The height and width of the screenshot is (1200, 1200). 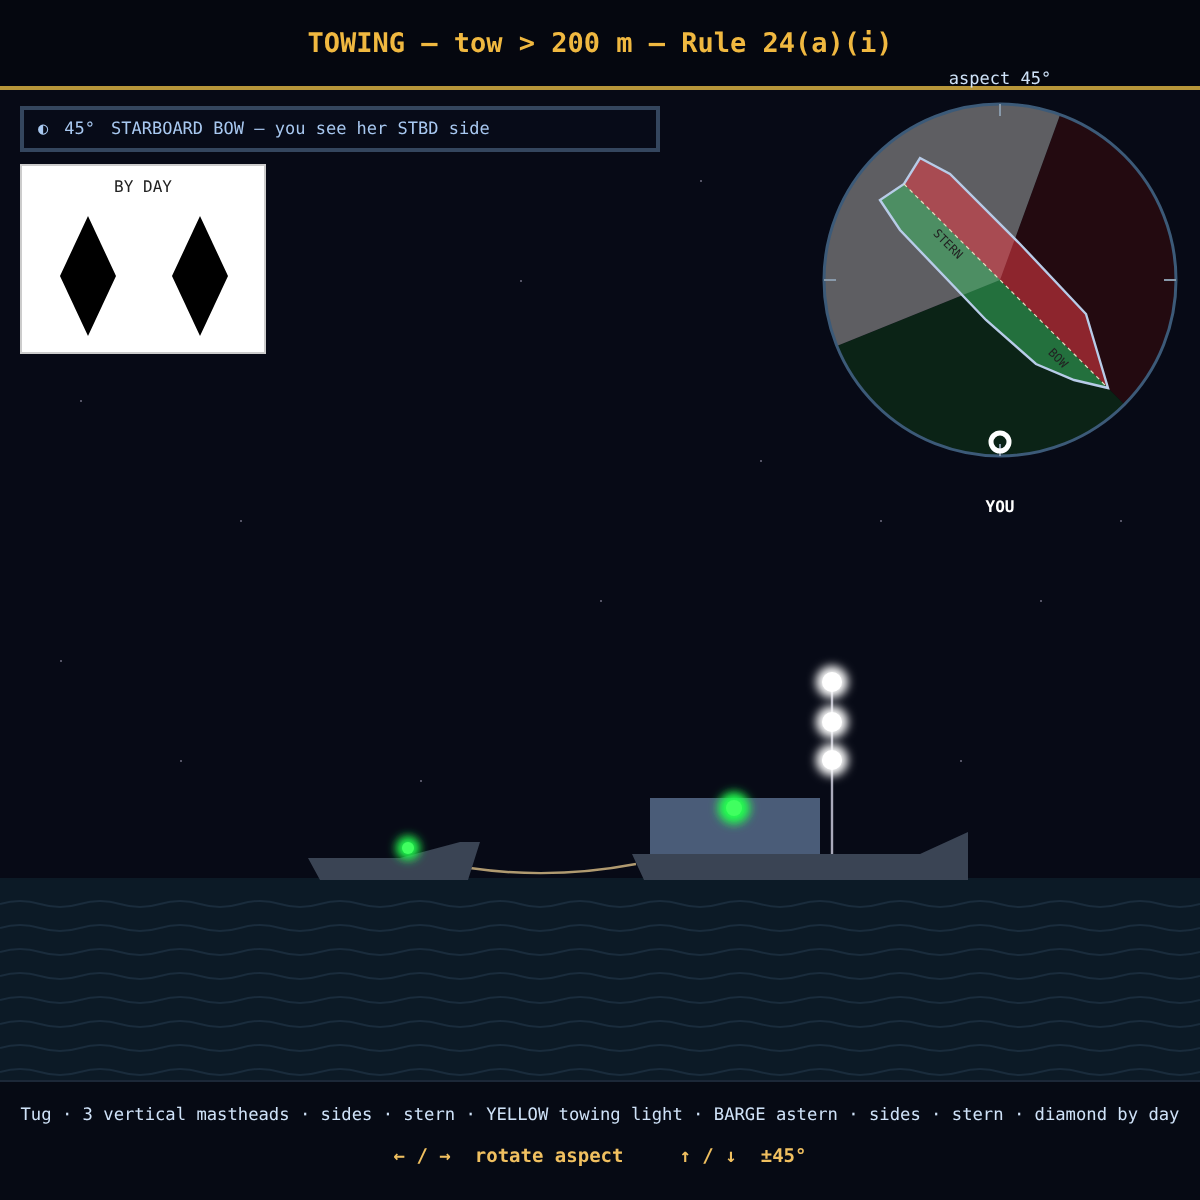 What do you see at coordinates (1000, 80) in the screenshot?
I see `aspect-label: aspect 45°` at bounding box center [1000, 80].